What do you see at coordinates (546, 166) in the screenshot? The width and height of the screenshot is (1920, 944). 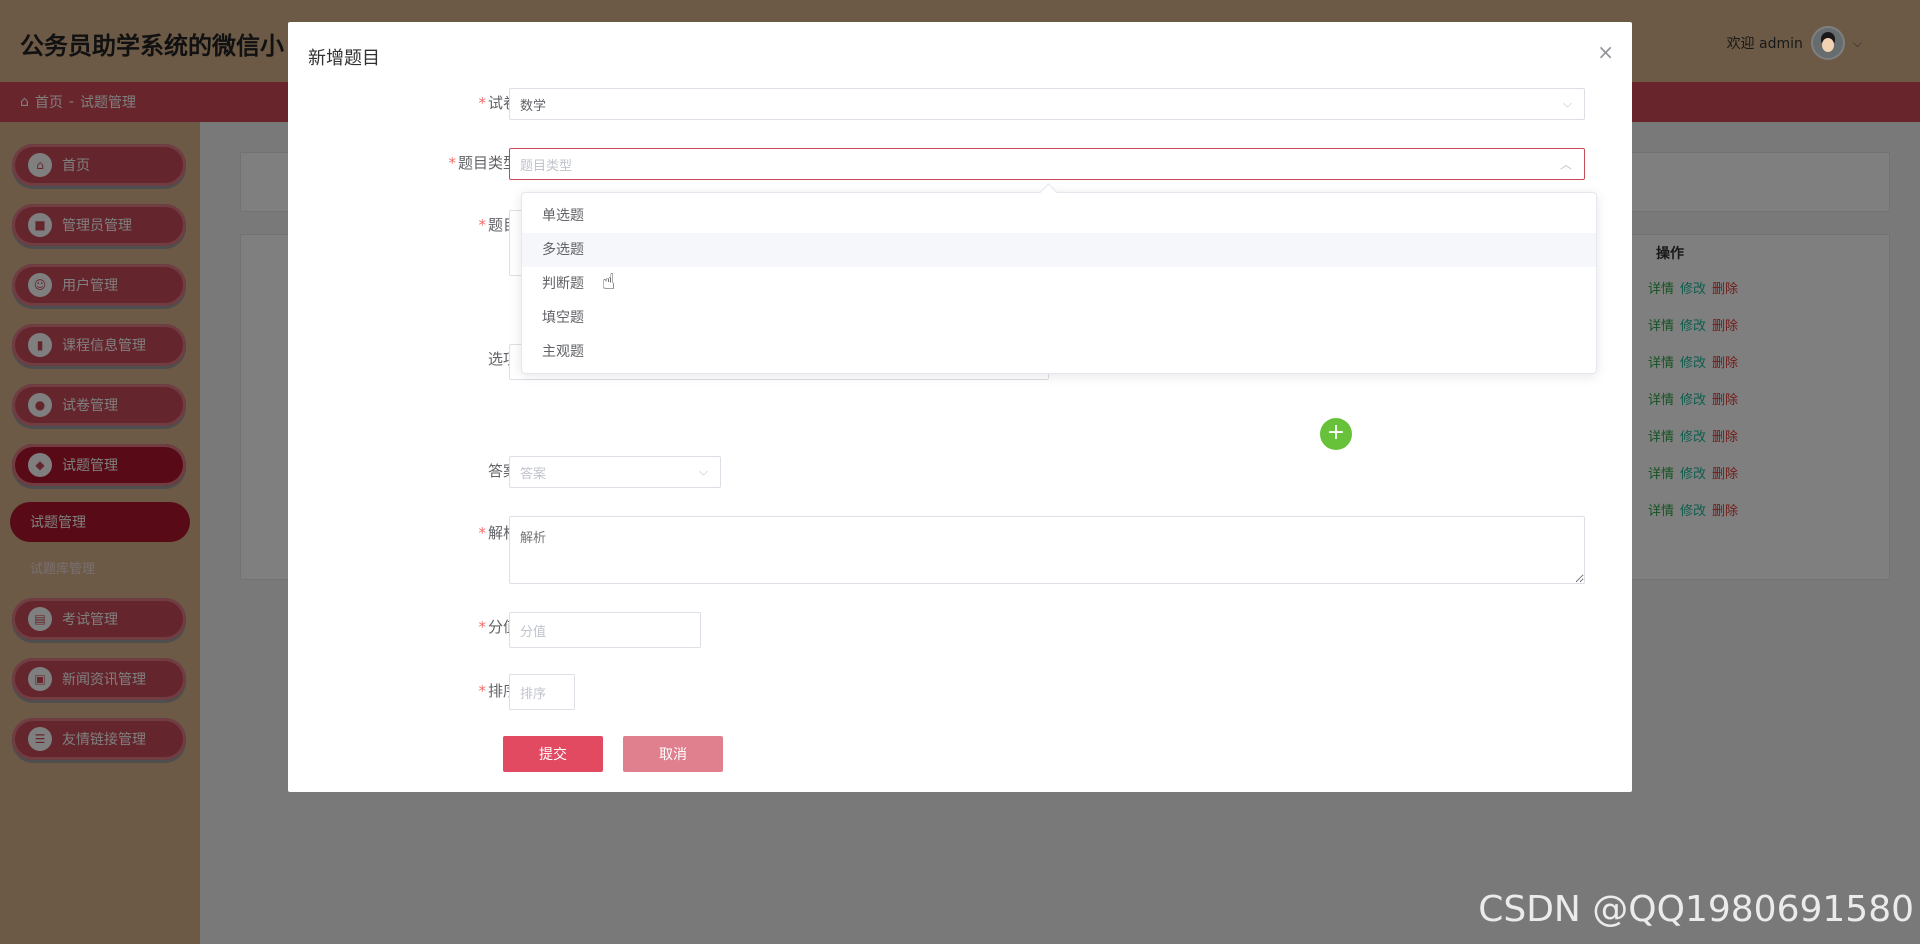 I see `question-type-placeholder: 题目类型` at bounding box center [546, 166].